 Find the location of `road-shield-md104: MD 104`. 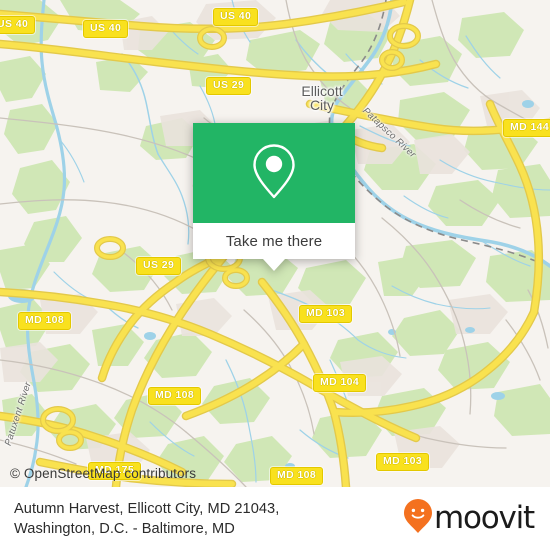

road-shield-md104: MD 104 is located at coordinates (340, 383).